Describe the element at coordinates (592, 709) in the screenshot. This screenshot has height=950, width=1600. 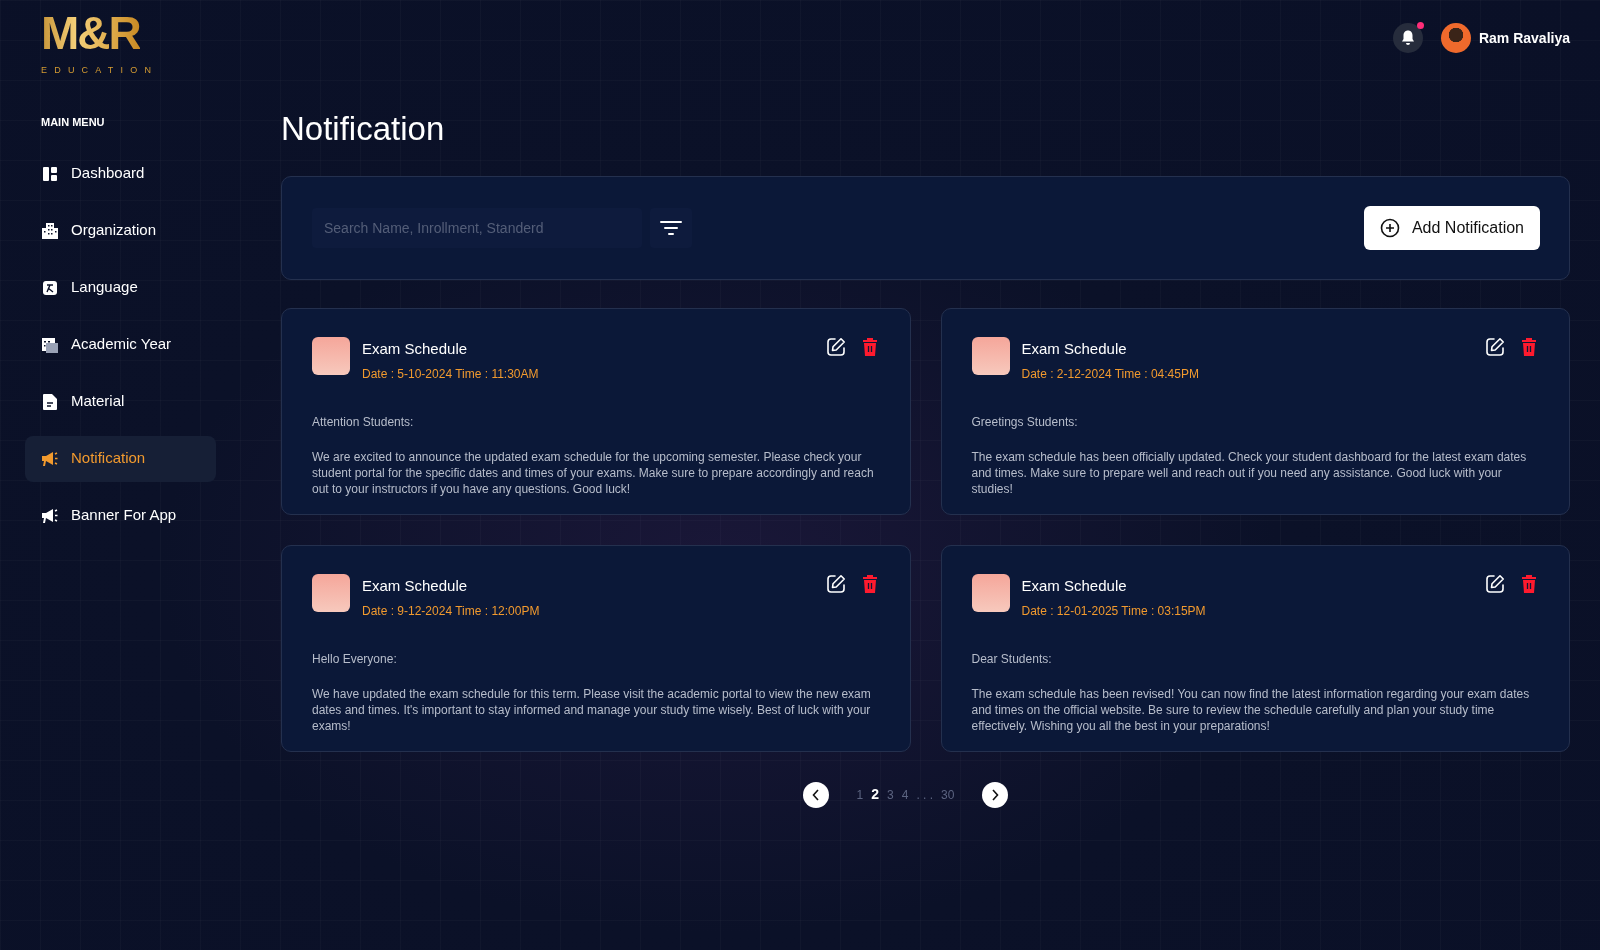
I see `notification-body: We have updated the exam schedule for this term. Please visit the academic portal to view the new exam dates and times. It's important to stay informed and manage your study time wisely. Best of luck with your exams!` at that location.